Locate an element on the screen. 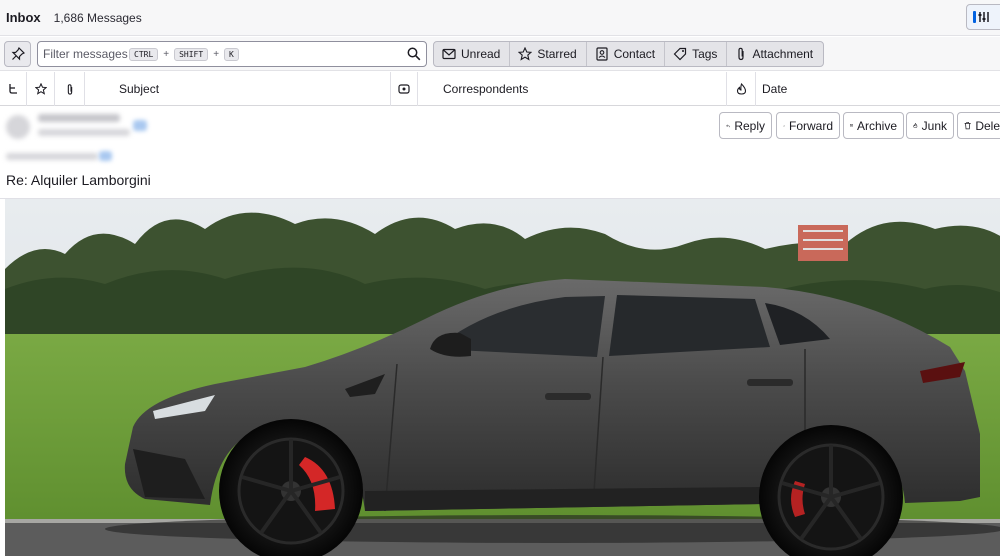 This screenshot has height=556, width=1000. thread-column-header: Subject Correspondents Date is located at coordinates (500, 89).